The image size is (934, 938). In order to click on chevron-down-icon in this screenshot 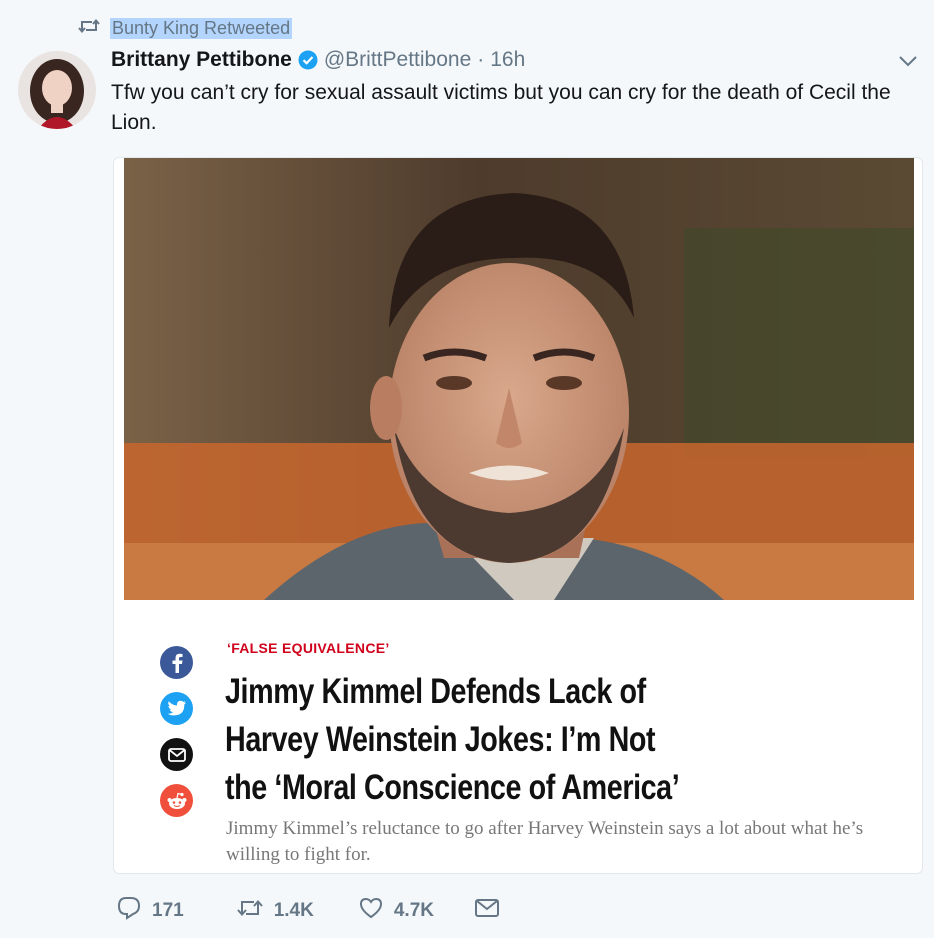, I will do `click(908, 63)`.